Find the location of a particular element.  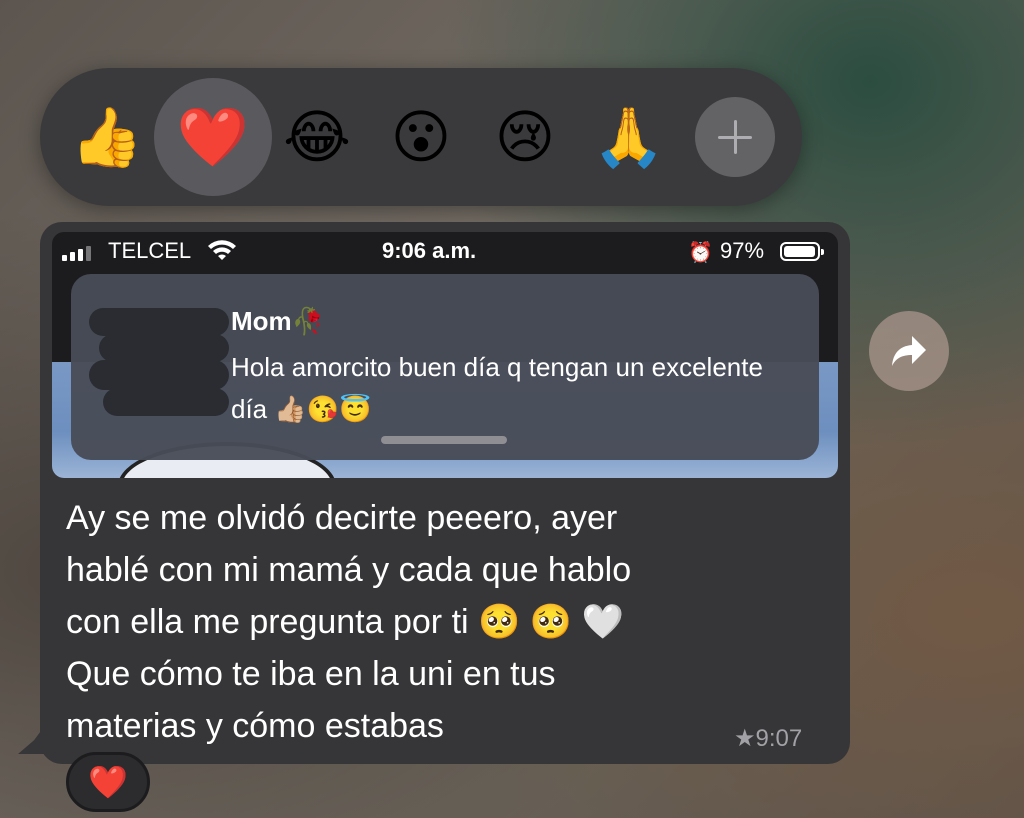

status-bar: TELCEL 9:06 a.m. ⏰ 97% is located at coordinates (445, 252).